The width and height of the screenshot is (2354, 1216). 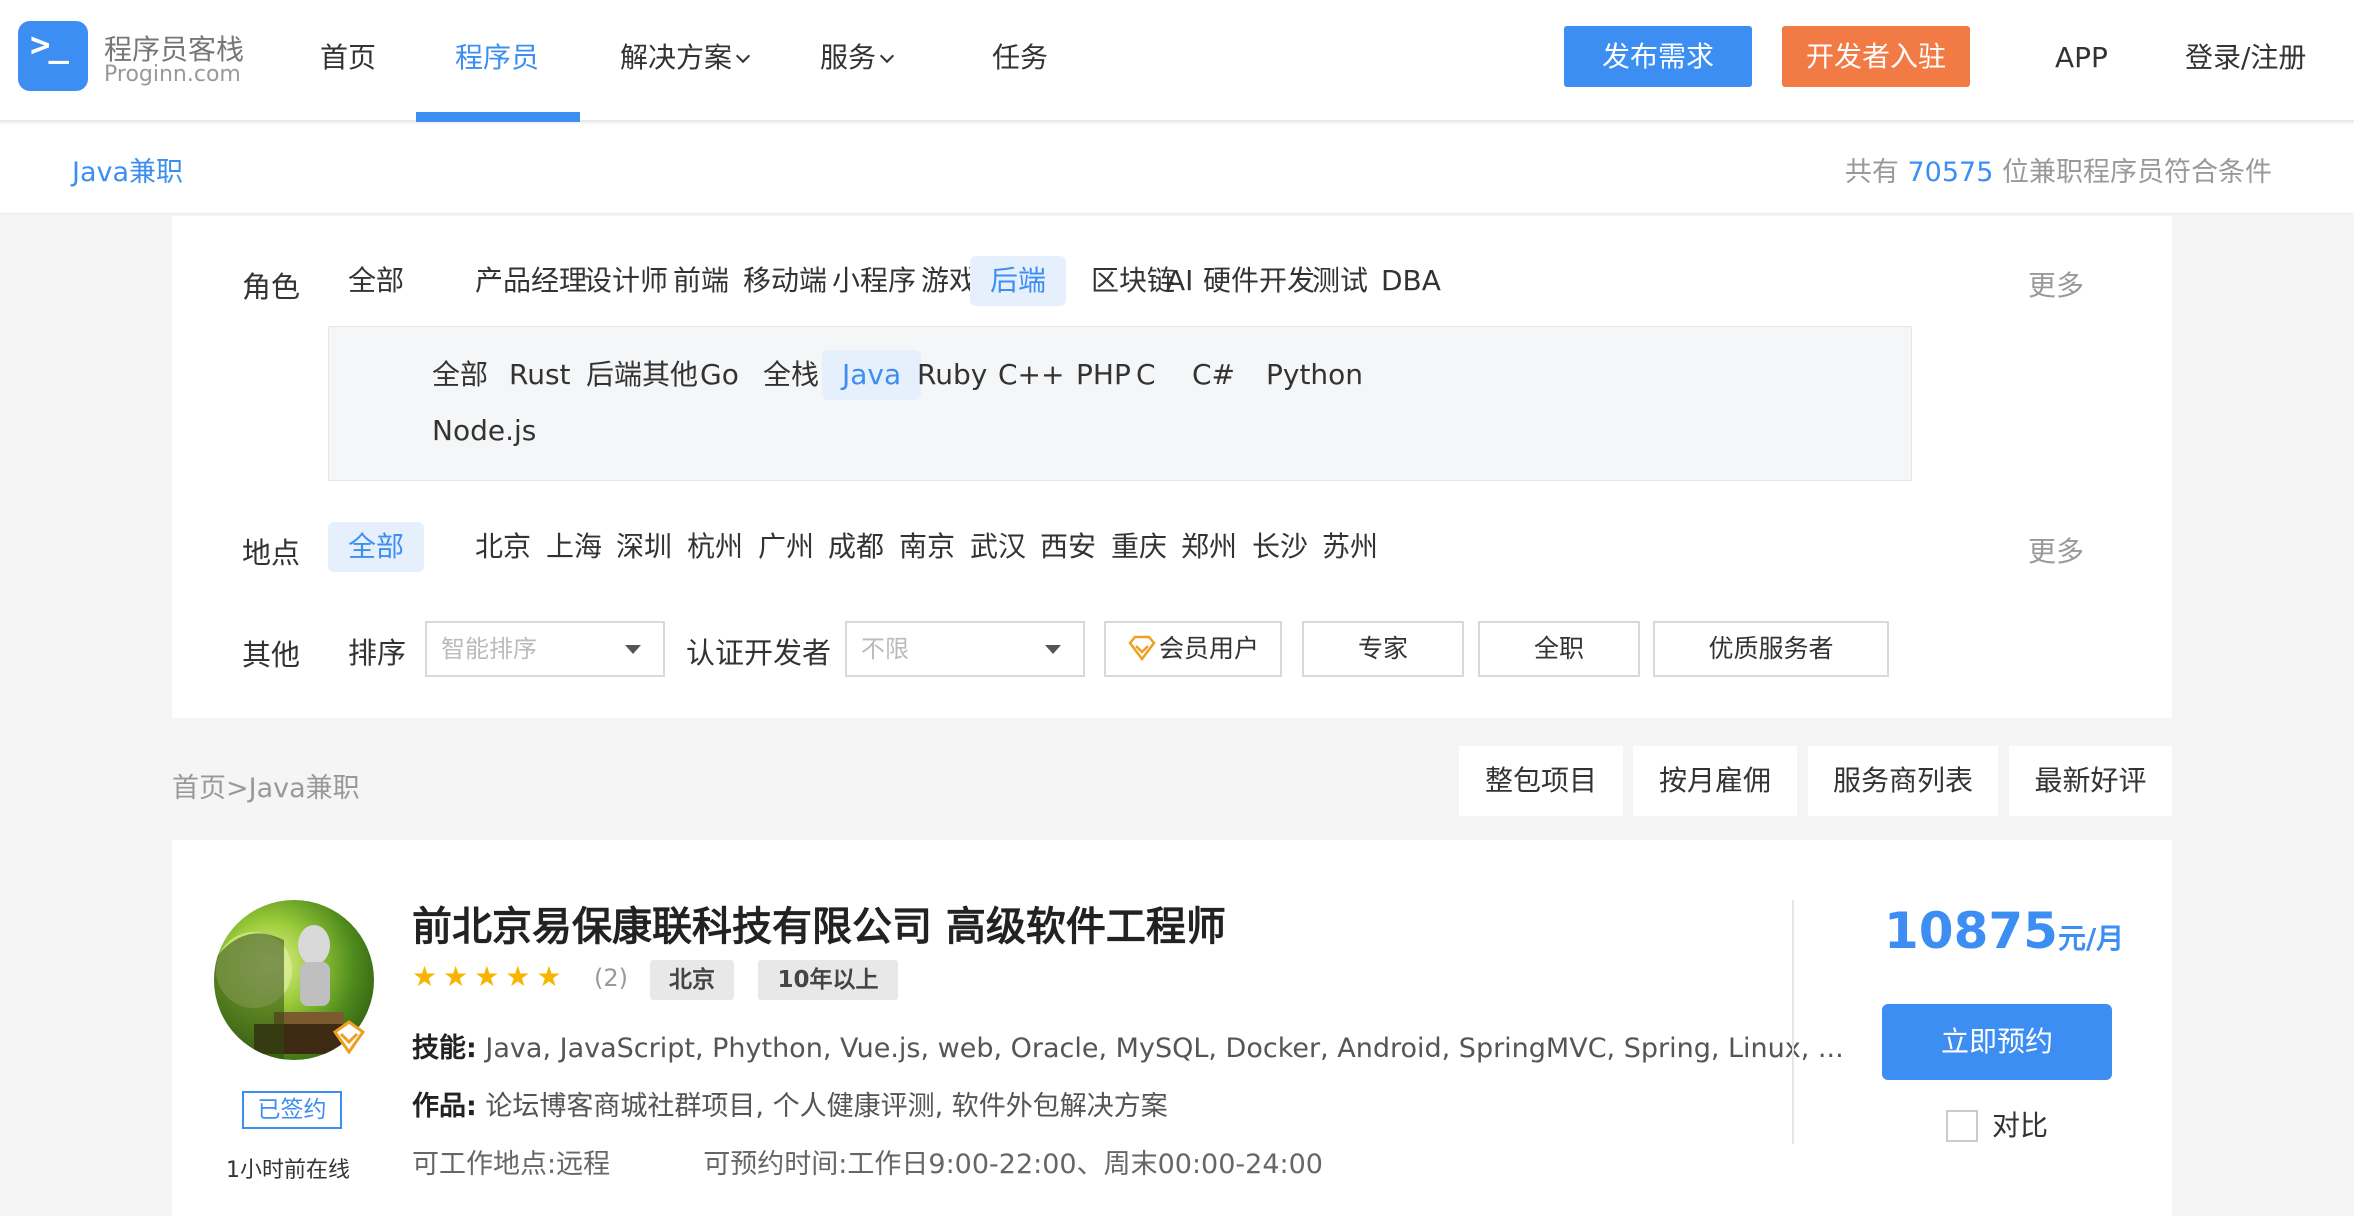 I want to click on expert-toggle: 专家, so click(x=1383, y=649).